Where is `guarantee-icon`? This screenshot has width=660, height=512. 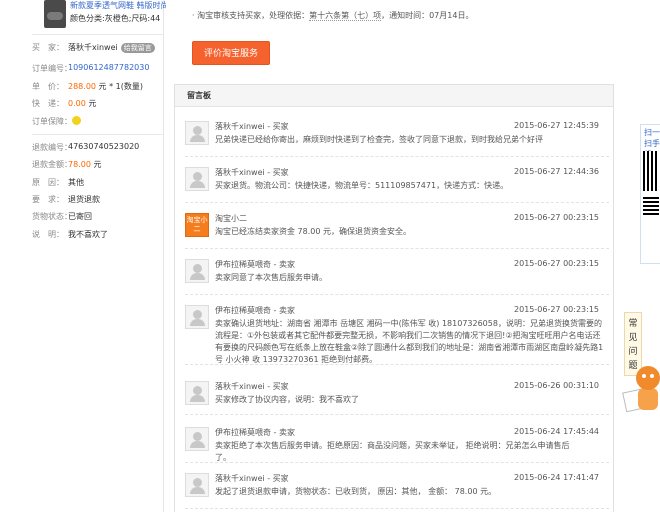 guarantee-icon is located at coordinates (76, 120).